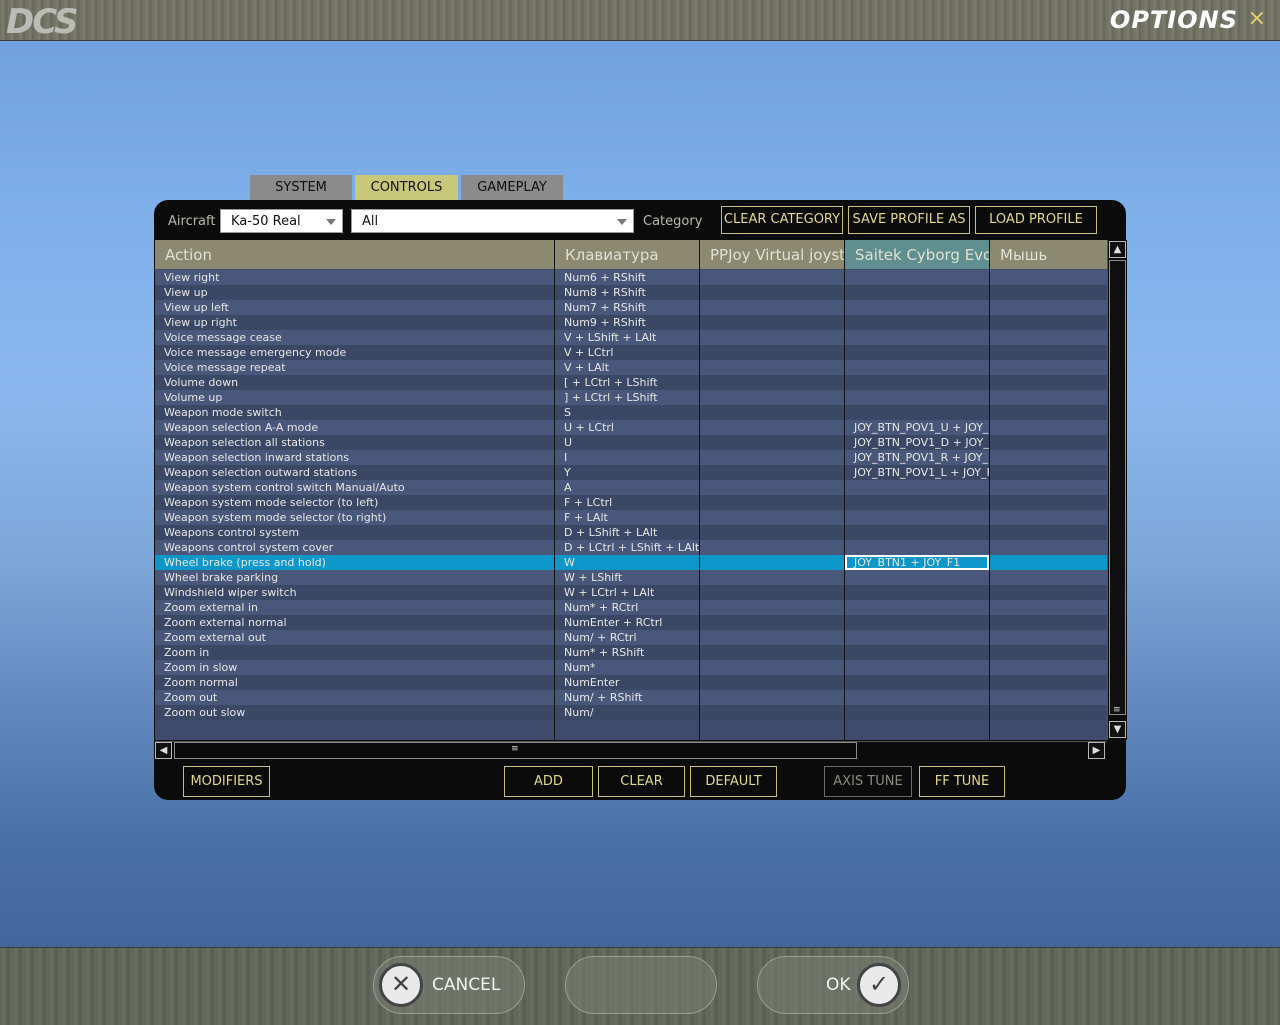  What do you see at coordinates (631, 322) in the screenshot?
I see `table-row: View up right Num9 + RShift` at bounding box center [631, 322].